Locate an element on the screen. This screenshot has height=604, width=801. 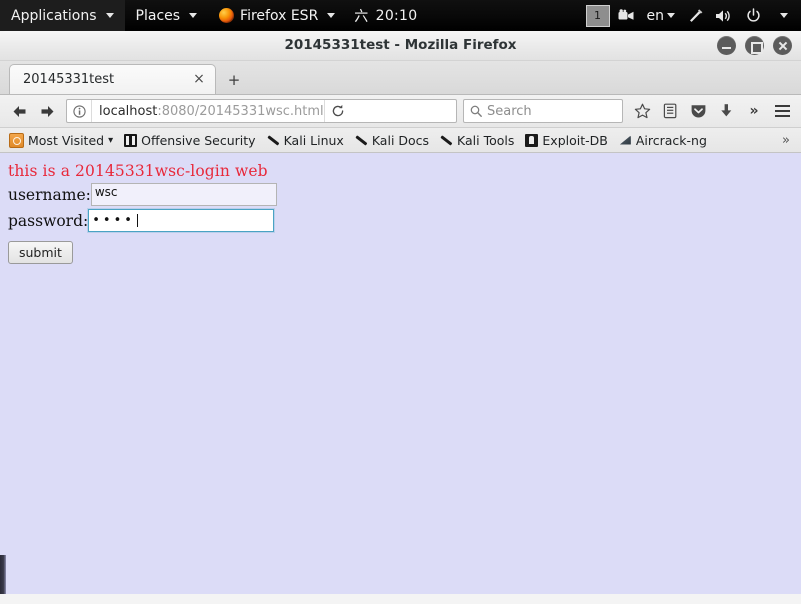
tab-20145331test: 20145331test × is located at coordinates (112, 79).